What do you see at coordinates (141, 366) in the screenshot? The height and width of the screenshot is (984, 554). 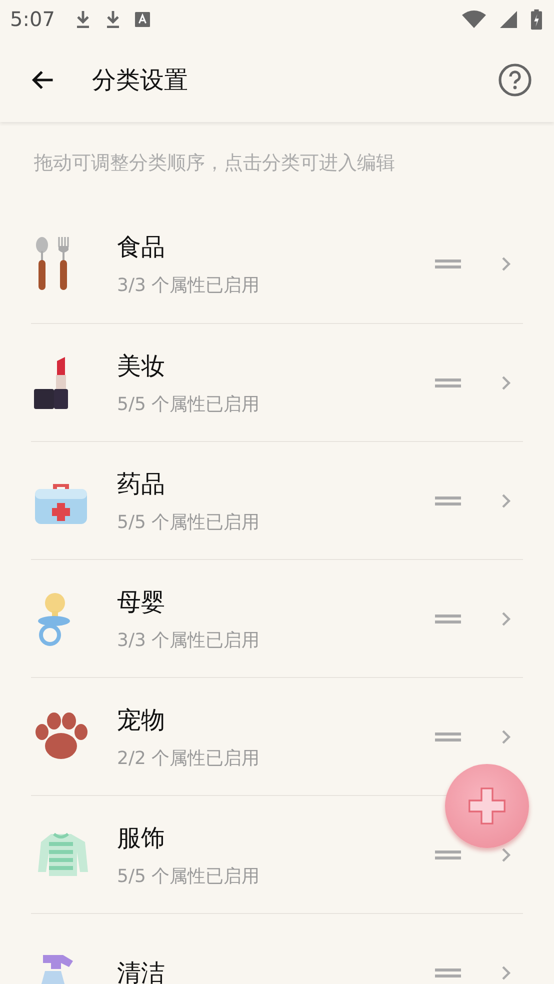 I see `category-name: 美妆` at bounding box center [141, 366].